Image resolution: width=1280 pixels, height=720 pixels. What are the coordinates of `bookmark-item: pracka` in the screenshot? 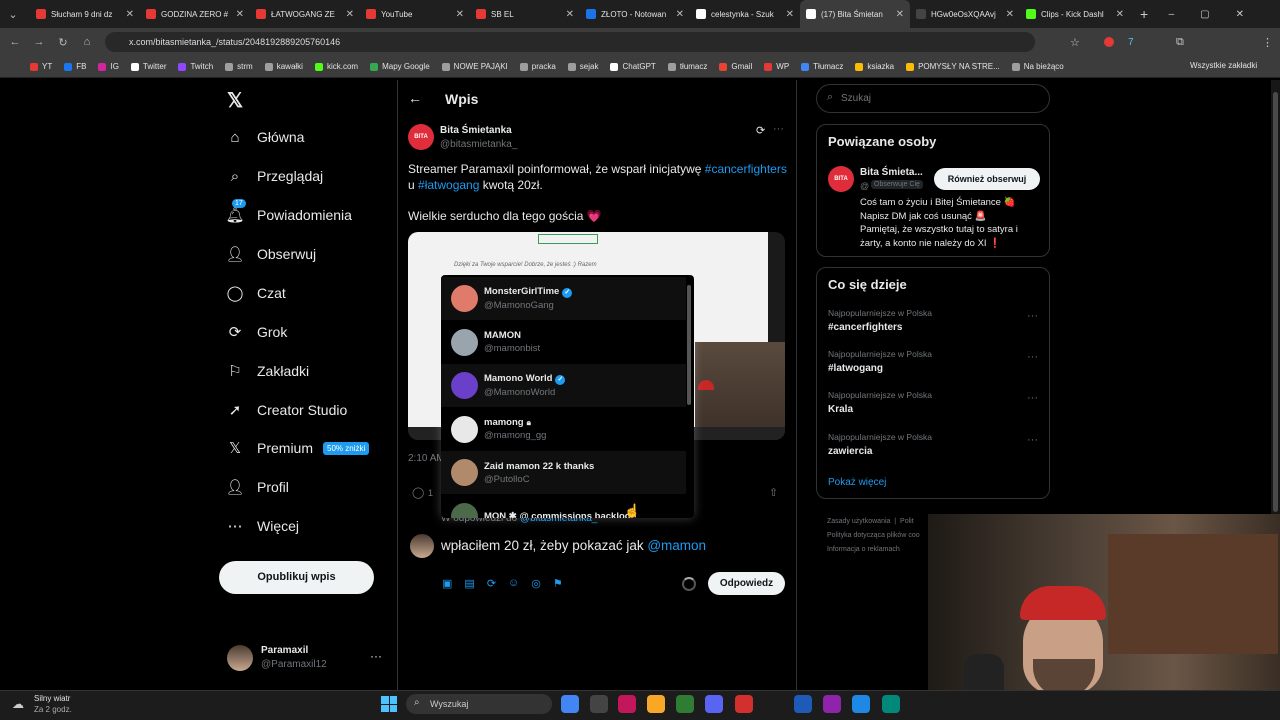 It's located at (537, 66).